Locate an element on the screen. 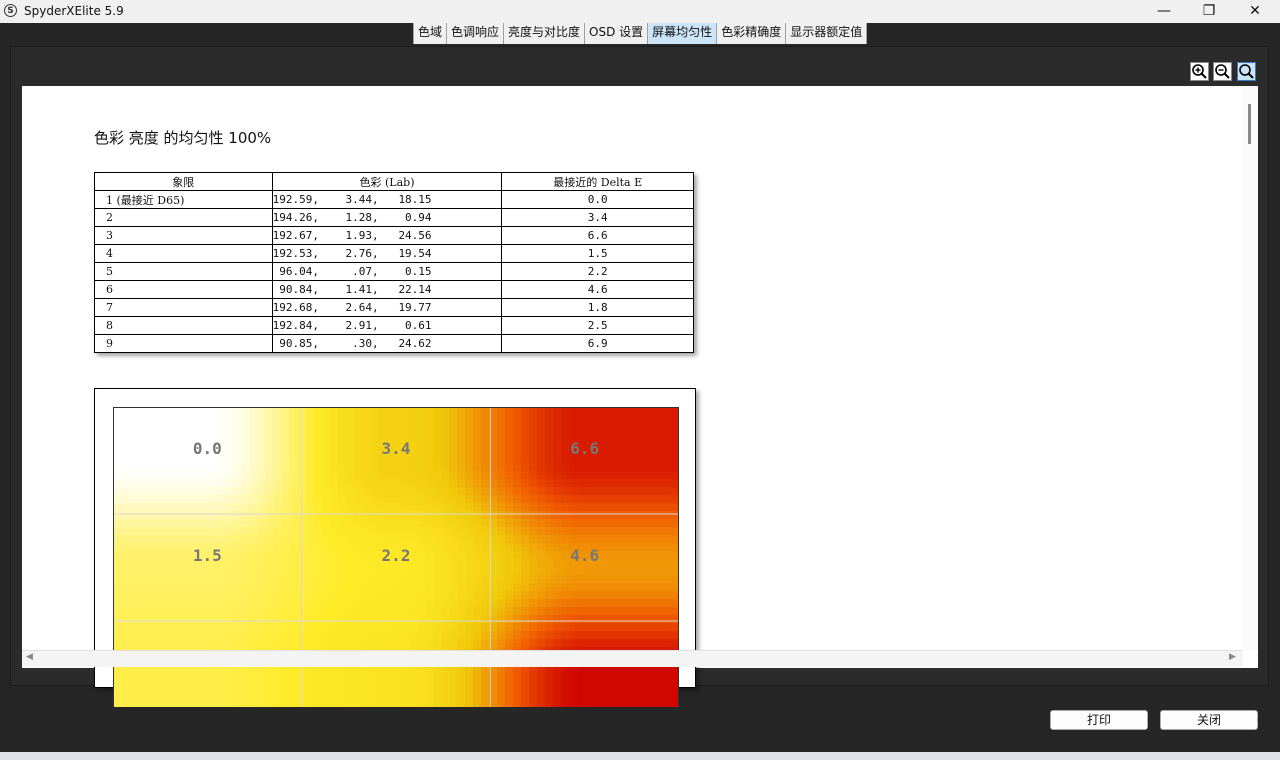 This screenshot has width=1280, height=760. tab-tone-response: 色调响应 is located at coordinates (476, 33).